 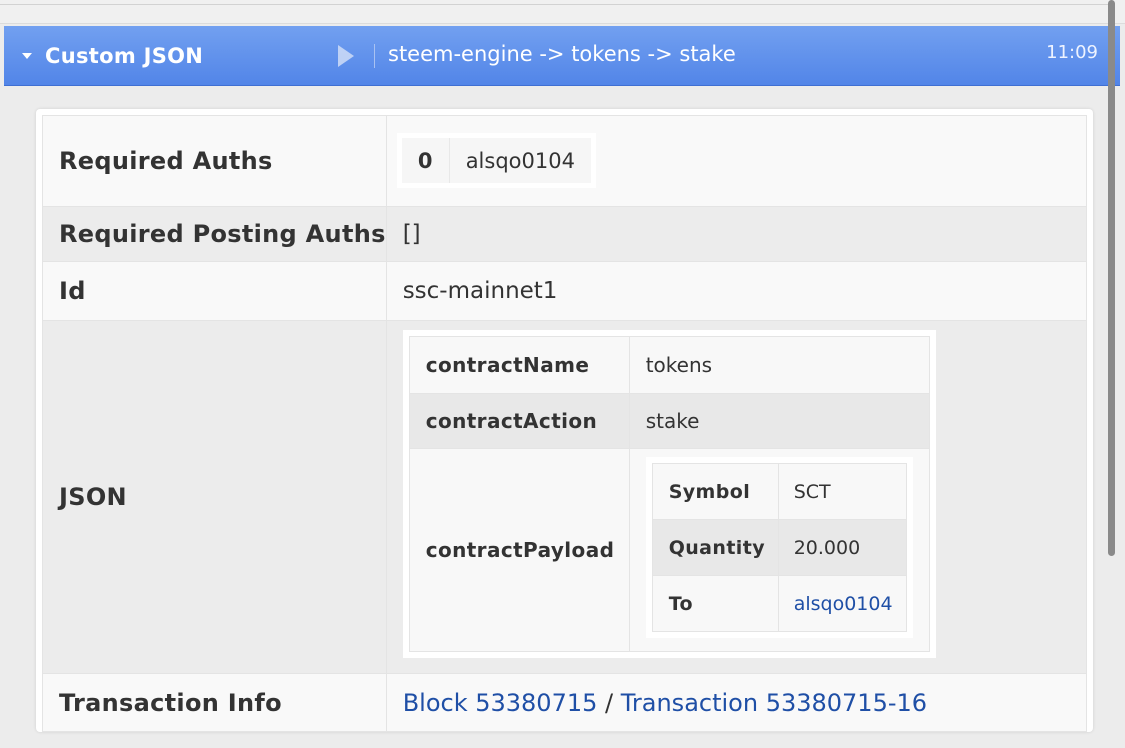 I want to click on transaction-link: Transaction 53380715-16, so click(x=774, y=703).